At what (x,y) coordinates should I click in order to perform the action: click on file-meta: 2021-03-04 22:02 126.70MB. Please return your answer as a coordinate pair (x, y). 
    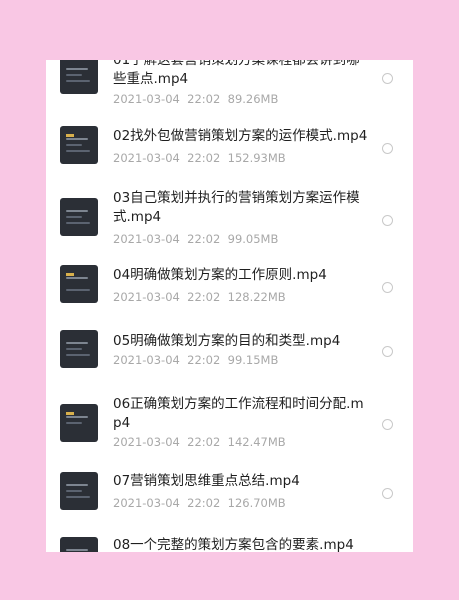
    Looking at the image, I should click on (199, 503).